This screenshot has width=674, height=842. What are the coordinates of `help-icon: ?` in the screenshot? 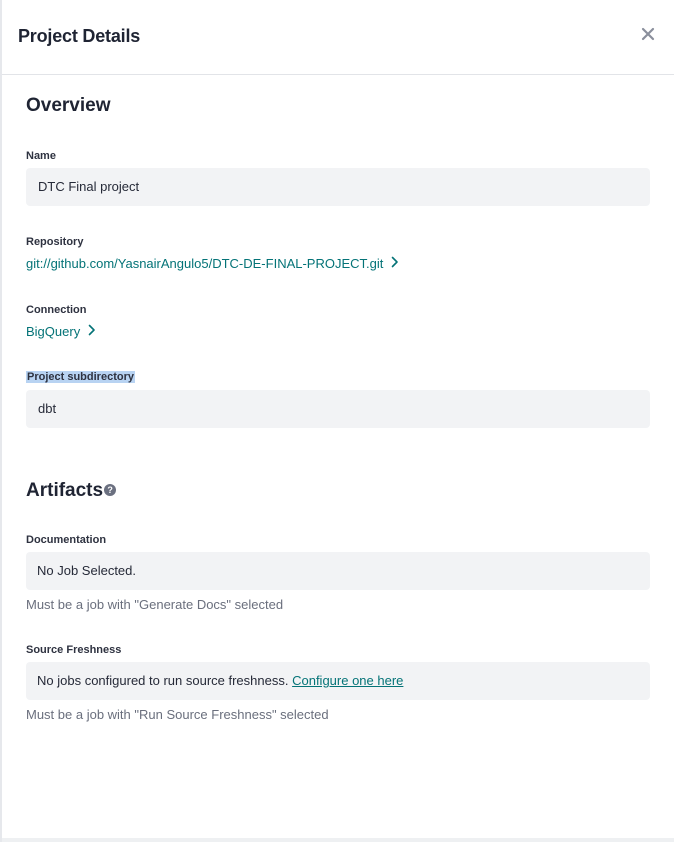 It's located at (110, 489).